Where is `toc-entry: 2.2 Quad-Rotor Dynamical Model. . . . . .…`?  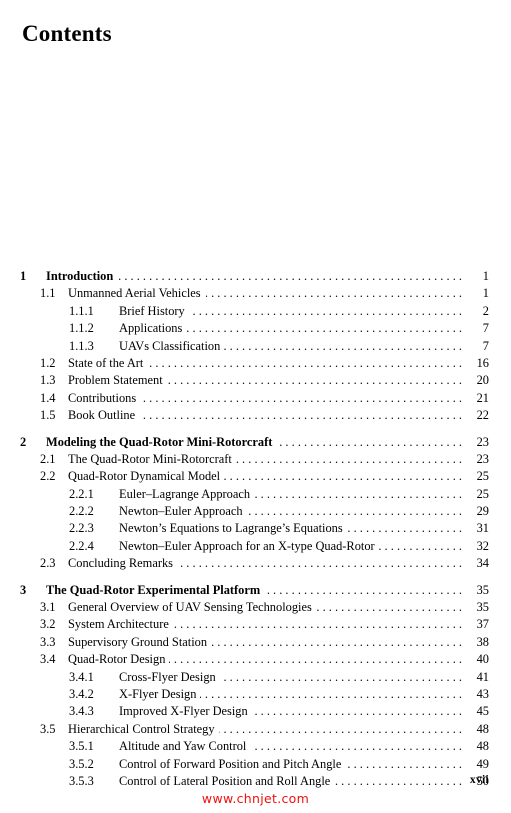 toc-entry: 2.2 Quad-Rotor Dynamical Model. . . . . .… is located at coordinates (255, 476).